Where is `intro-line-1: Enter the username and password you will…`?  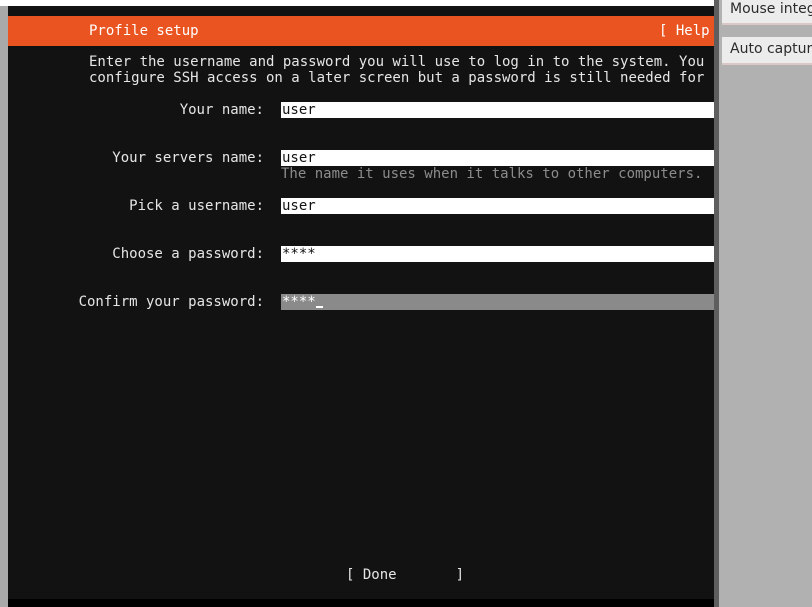
intro-line-1: Enter the username and password you will… is located at coordinates (401, 62).